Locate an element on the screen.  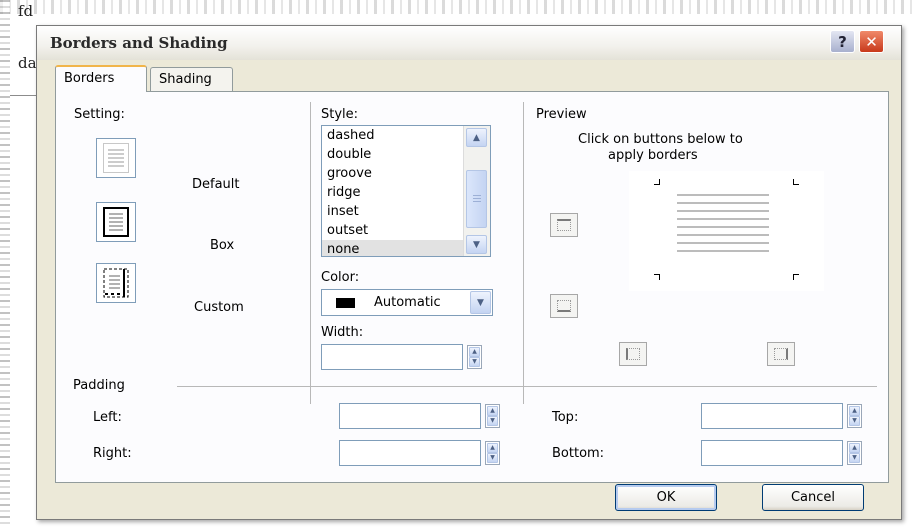
scroll-thumb is located at coordinates (476, 199).